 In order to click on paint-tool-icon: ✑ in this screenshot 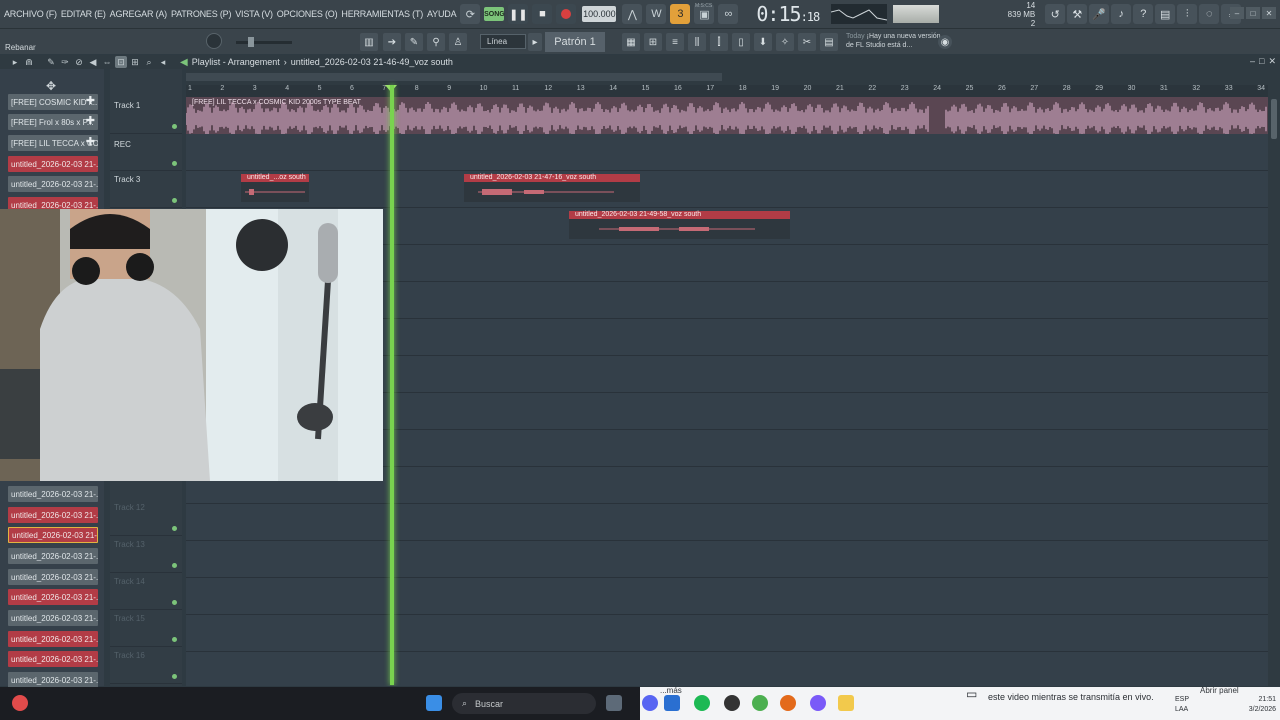, I will do `click(65, 62)`.